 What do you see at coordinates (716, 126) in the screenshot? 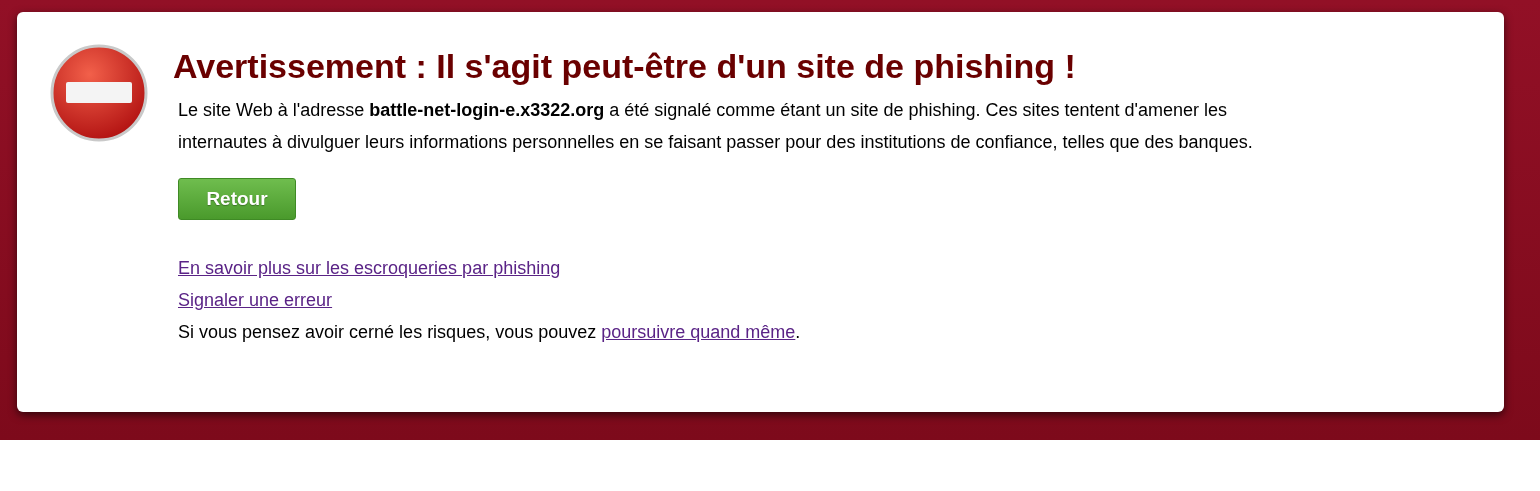
I see `warning-message: Le site Web à l'adresse battle-net-login-e.x3322.org a été signalé comme étant un site de phishing. Ces sites tentent d'amener les internautes à divulguer leurs informations personnelles en se faisant passer pour des institutions de confiance, telles que des banques.` at bounding box center [716, 126].